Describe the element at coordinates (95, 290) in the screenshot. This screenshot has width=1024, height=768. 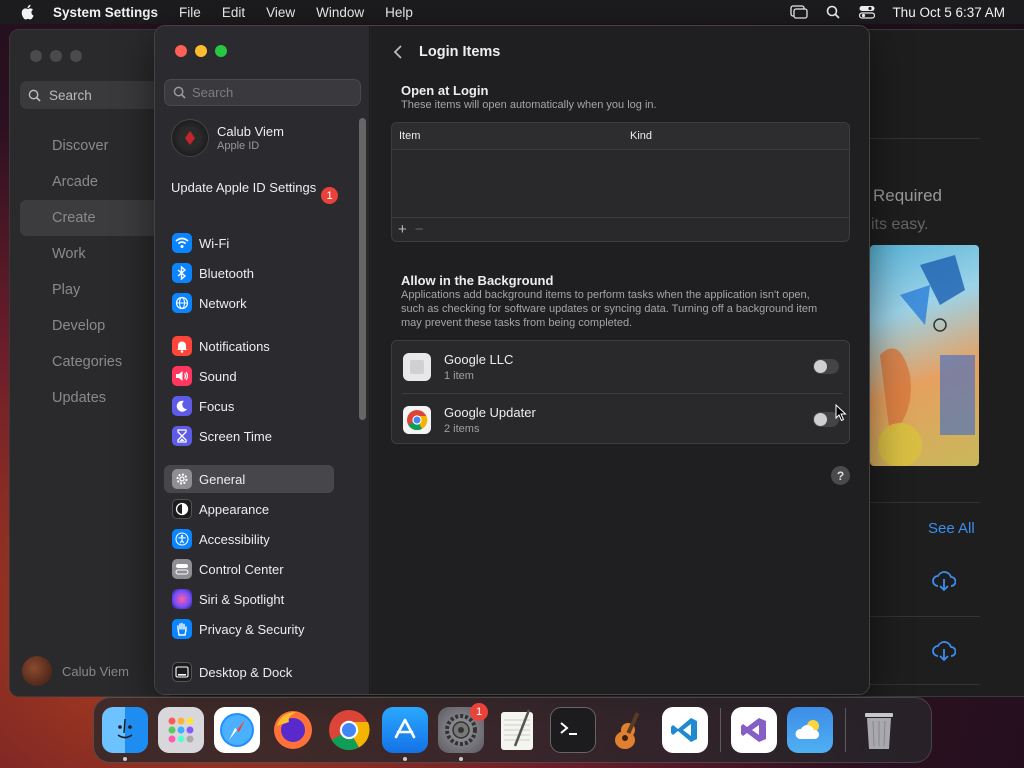
I see `app-store-nav-play: Play` at that location.